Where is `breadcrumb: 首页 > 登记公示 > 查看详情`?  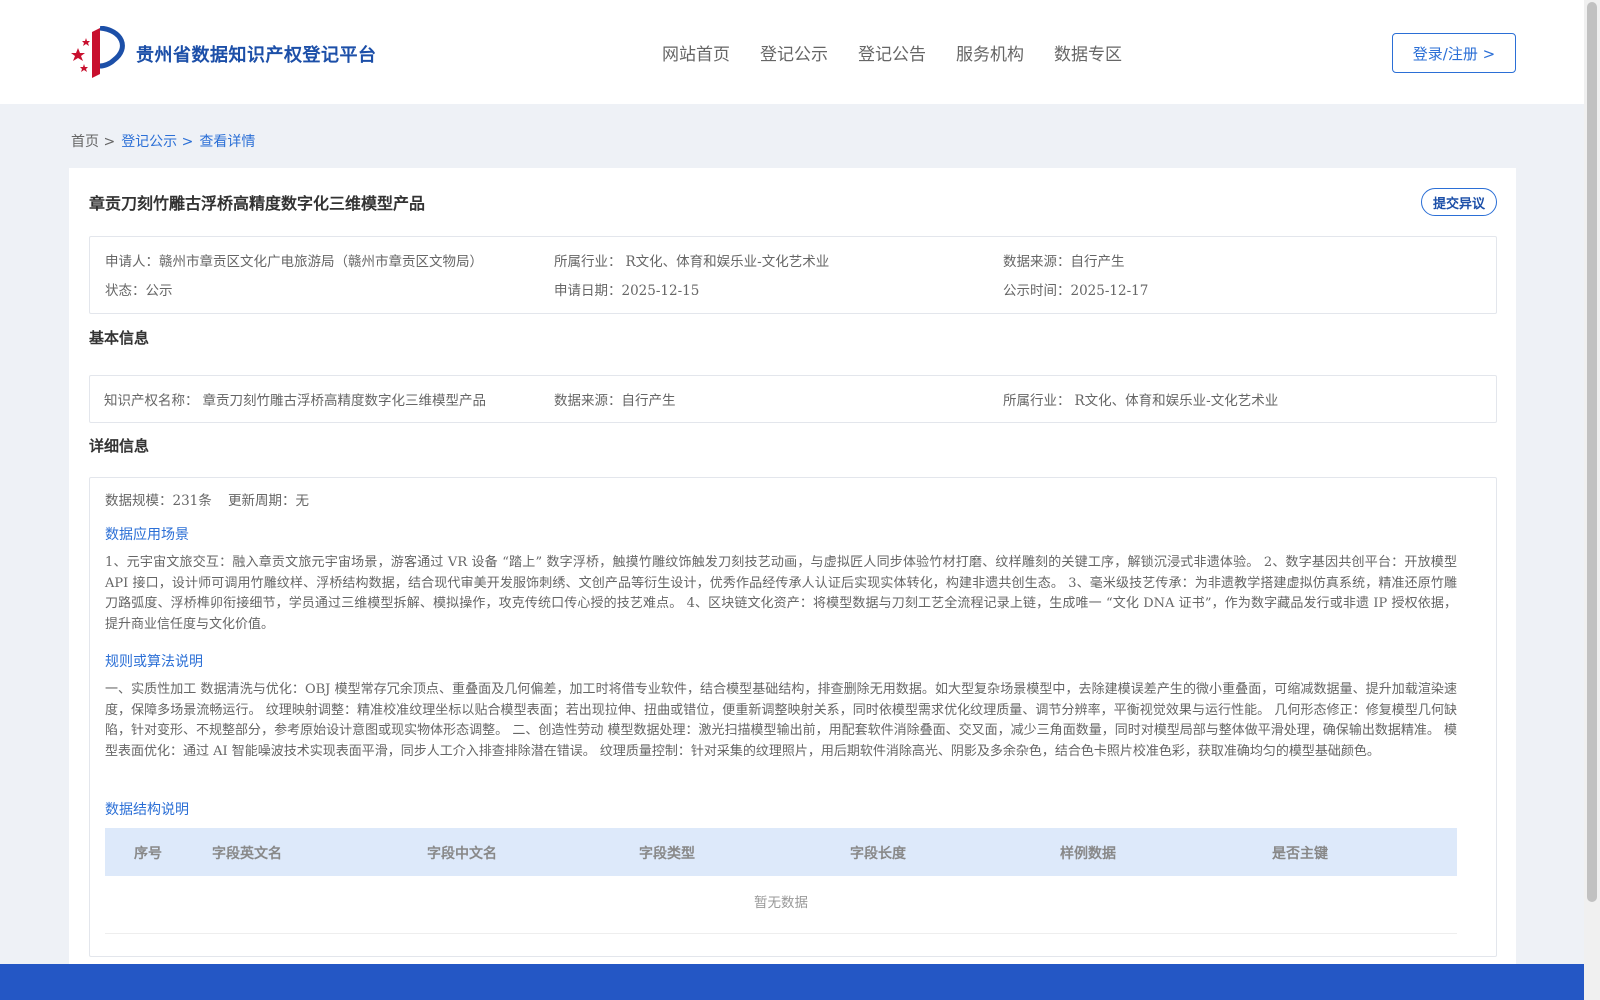
breadcrumb: 首页 > 登记公示 > 查看详情 is located at coordinates (163, 141).